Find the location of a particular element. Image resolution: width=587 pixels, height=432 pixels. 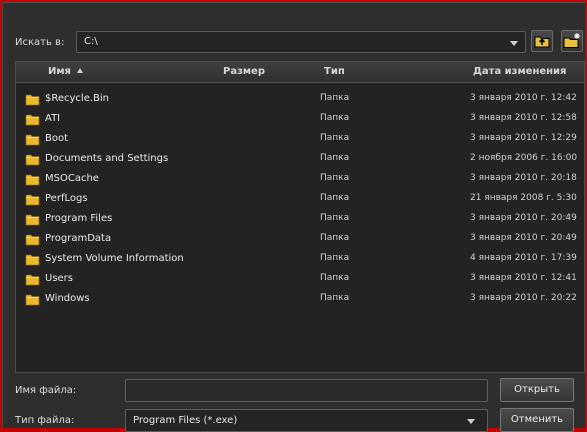

look-in-label: Искать в: is located at coordinates (40, 42).